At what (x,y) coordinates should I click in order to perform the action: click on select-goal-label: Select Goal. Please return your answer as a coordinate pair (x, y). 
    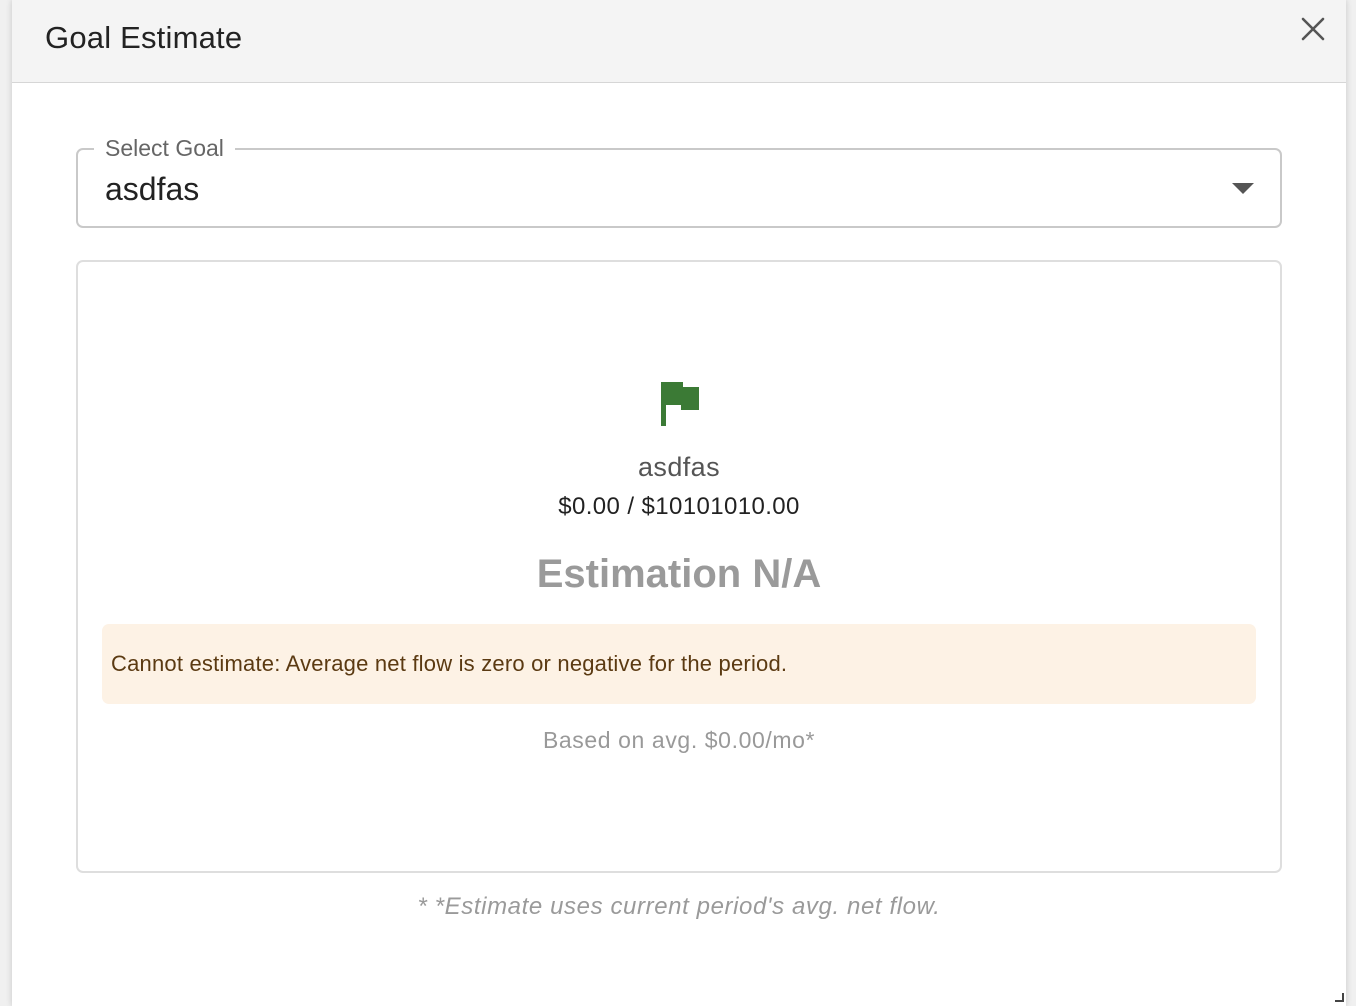
    Looking at the image, I should click on (164, 148).